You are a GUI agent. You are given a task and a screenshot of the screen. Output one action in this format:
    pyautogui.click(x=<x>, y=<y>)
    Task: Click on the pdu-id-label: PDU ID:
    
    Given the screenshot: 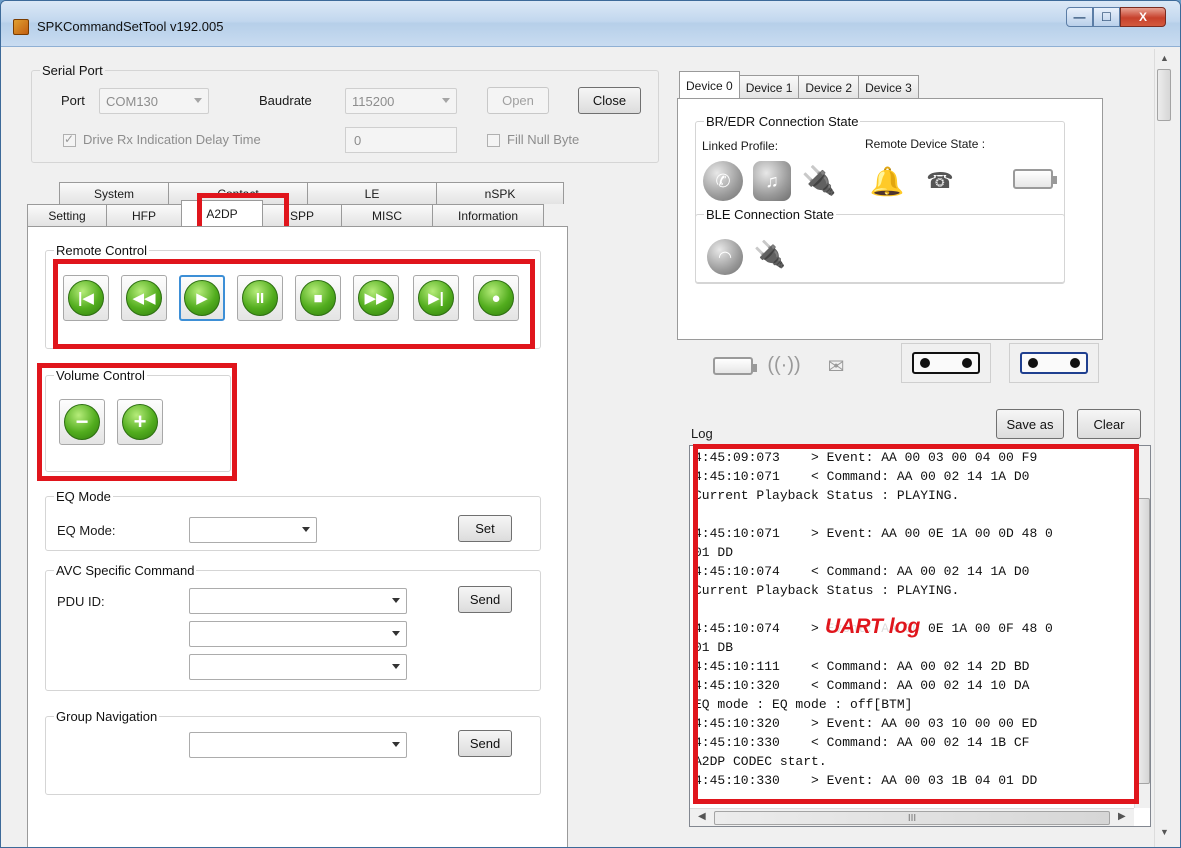 What is the action you would take?
    pyautogui.click(x=81, y=601)
    